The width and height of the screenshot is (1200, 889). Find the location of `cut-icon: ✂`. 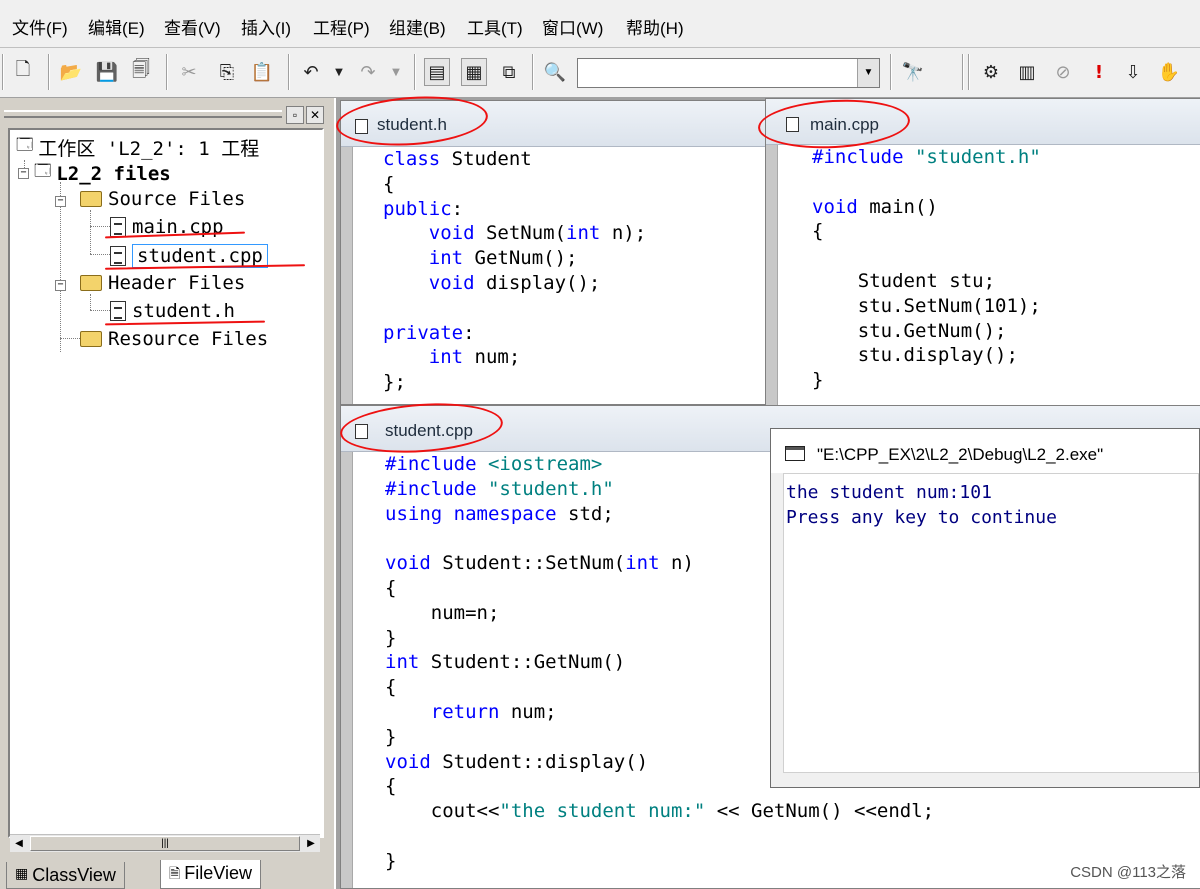

cut-icon: ✂ is located at coordinates (189, 72).